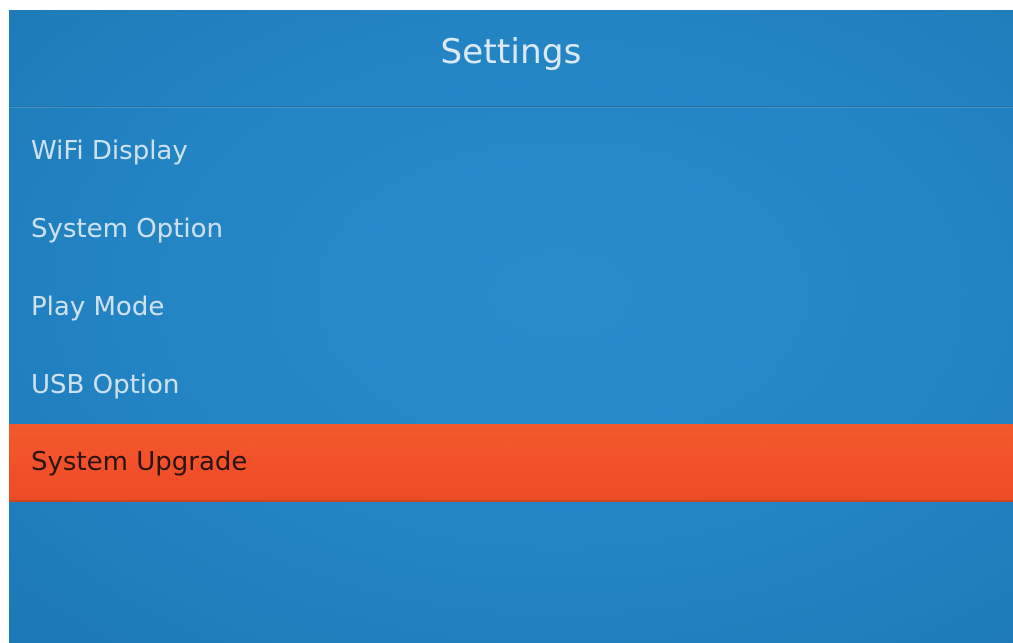  What do you see at coordinates (98, 307) in the screenshot?
I see `menu-item-label: Play Mode` at bounding box center [98, 307].